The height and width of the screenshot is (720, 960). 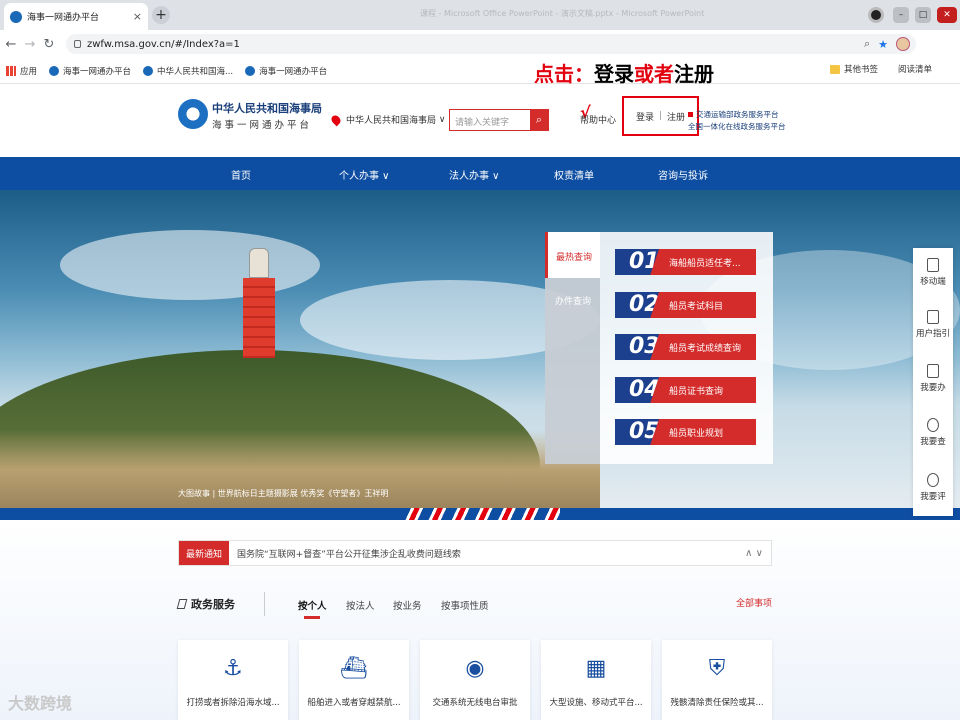 What do you see at coordinates (572, 255) in the screenshot?
I see `tab-hot-queries: 最热查询` at bounding box center [572, 255].